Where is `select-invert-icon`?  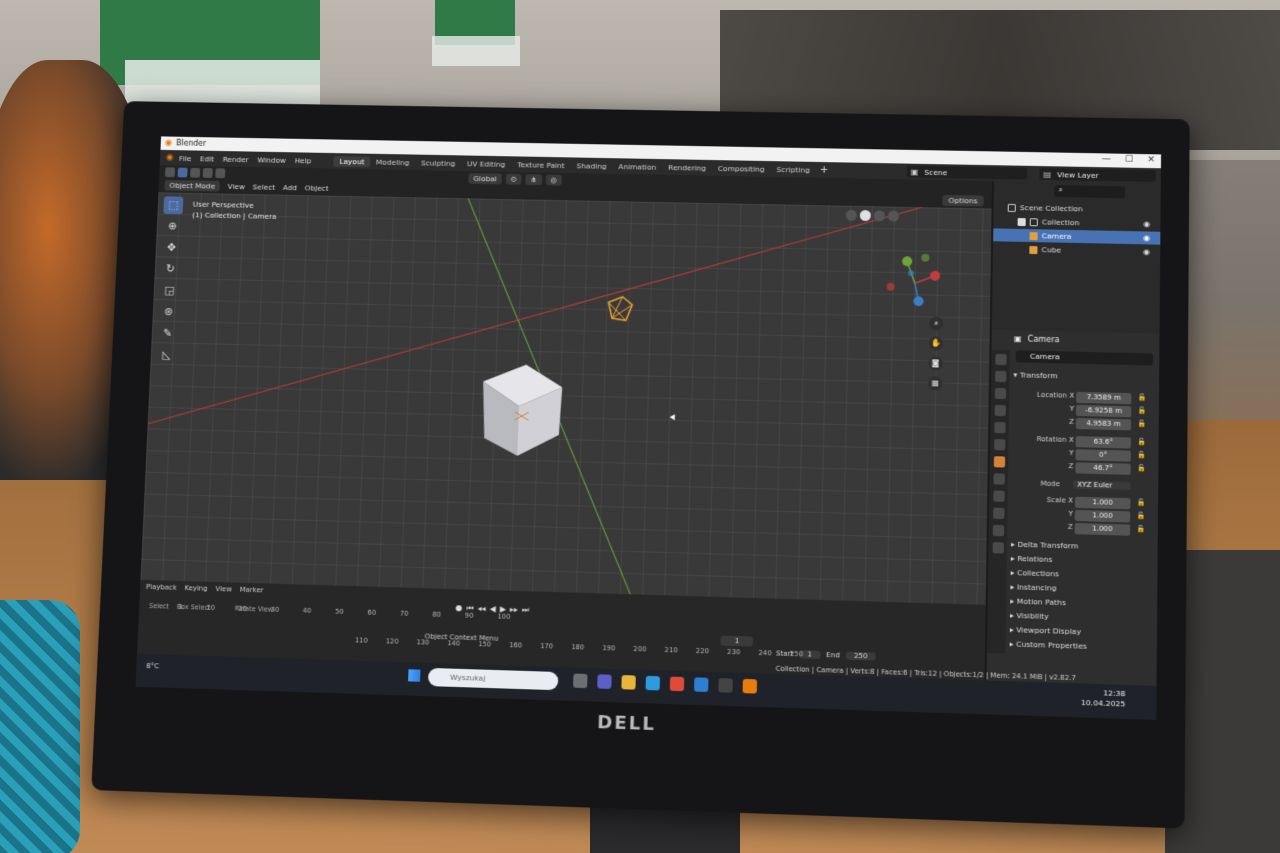
select-invert-icon is located at coordinates (220, 173).